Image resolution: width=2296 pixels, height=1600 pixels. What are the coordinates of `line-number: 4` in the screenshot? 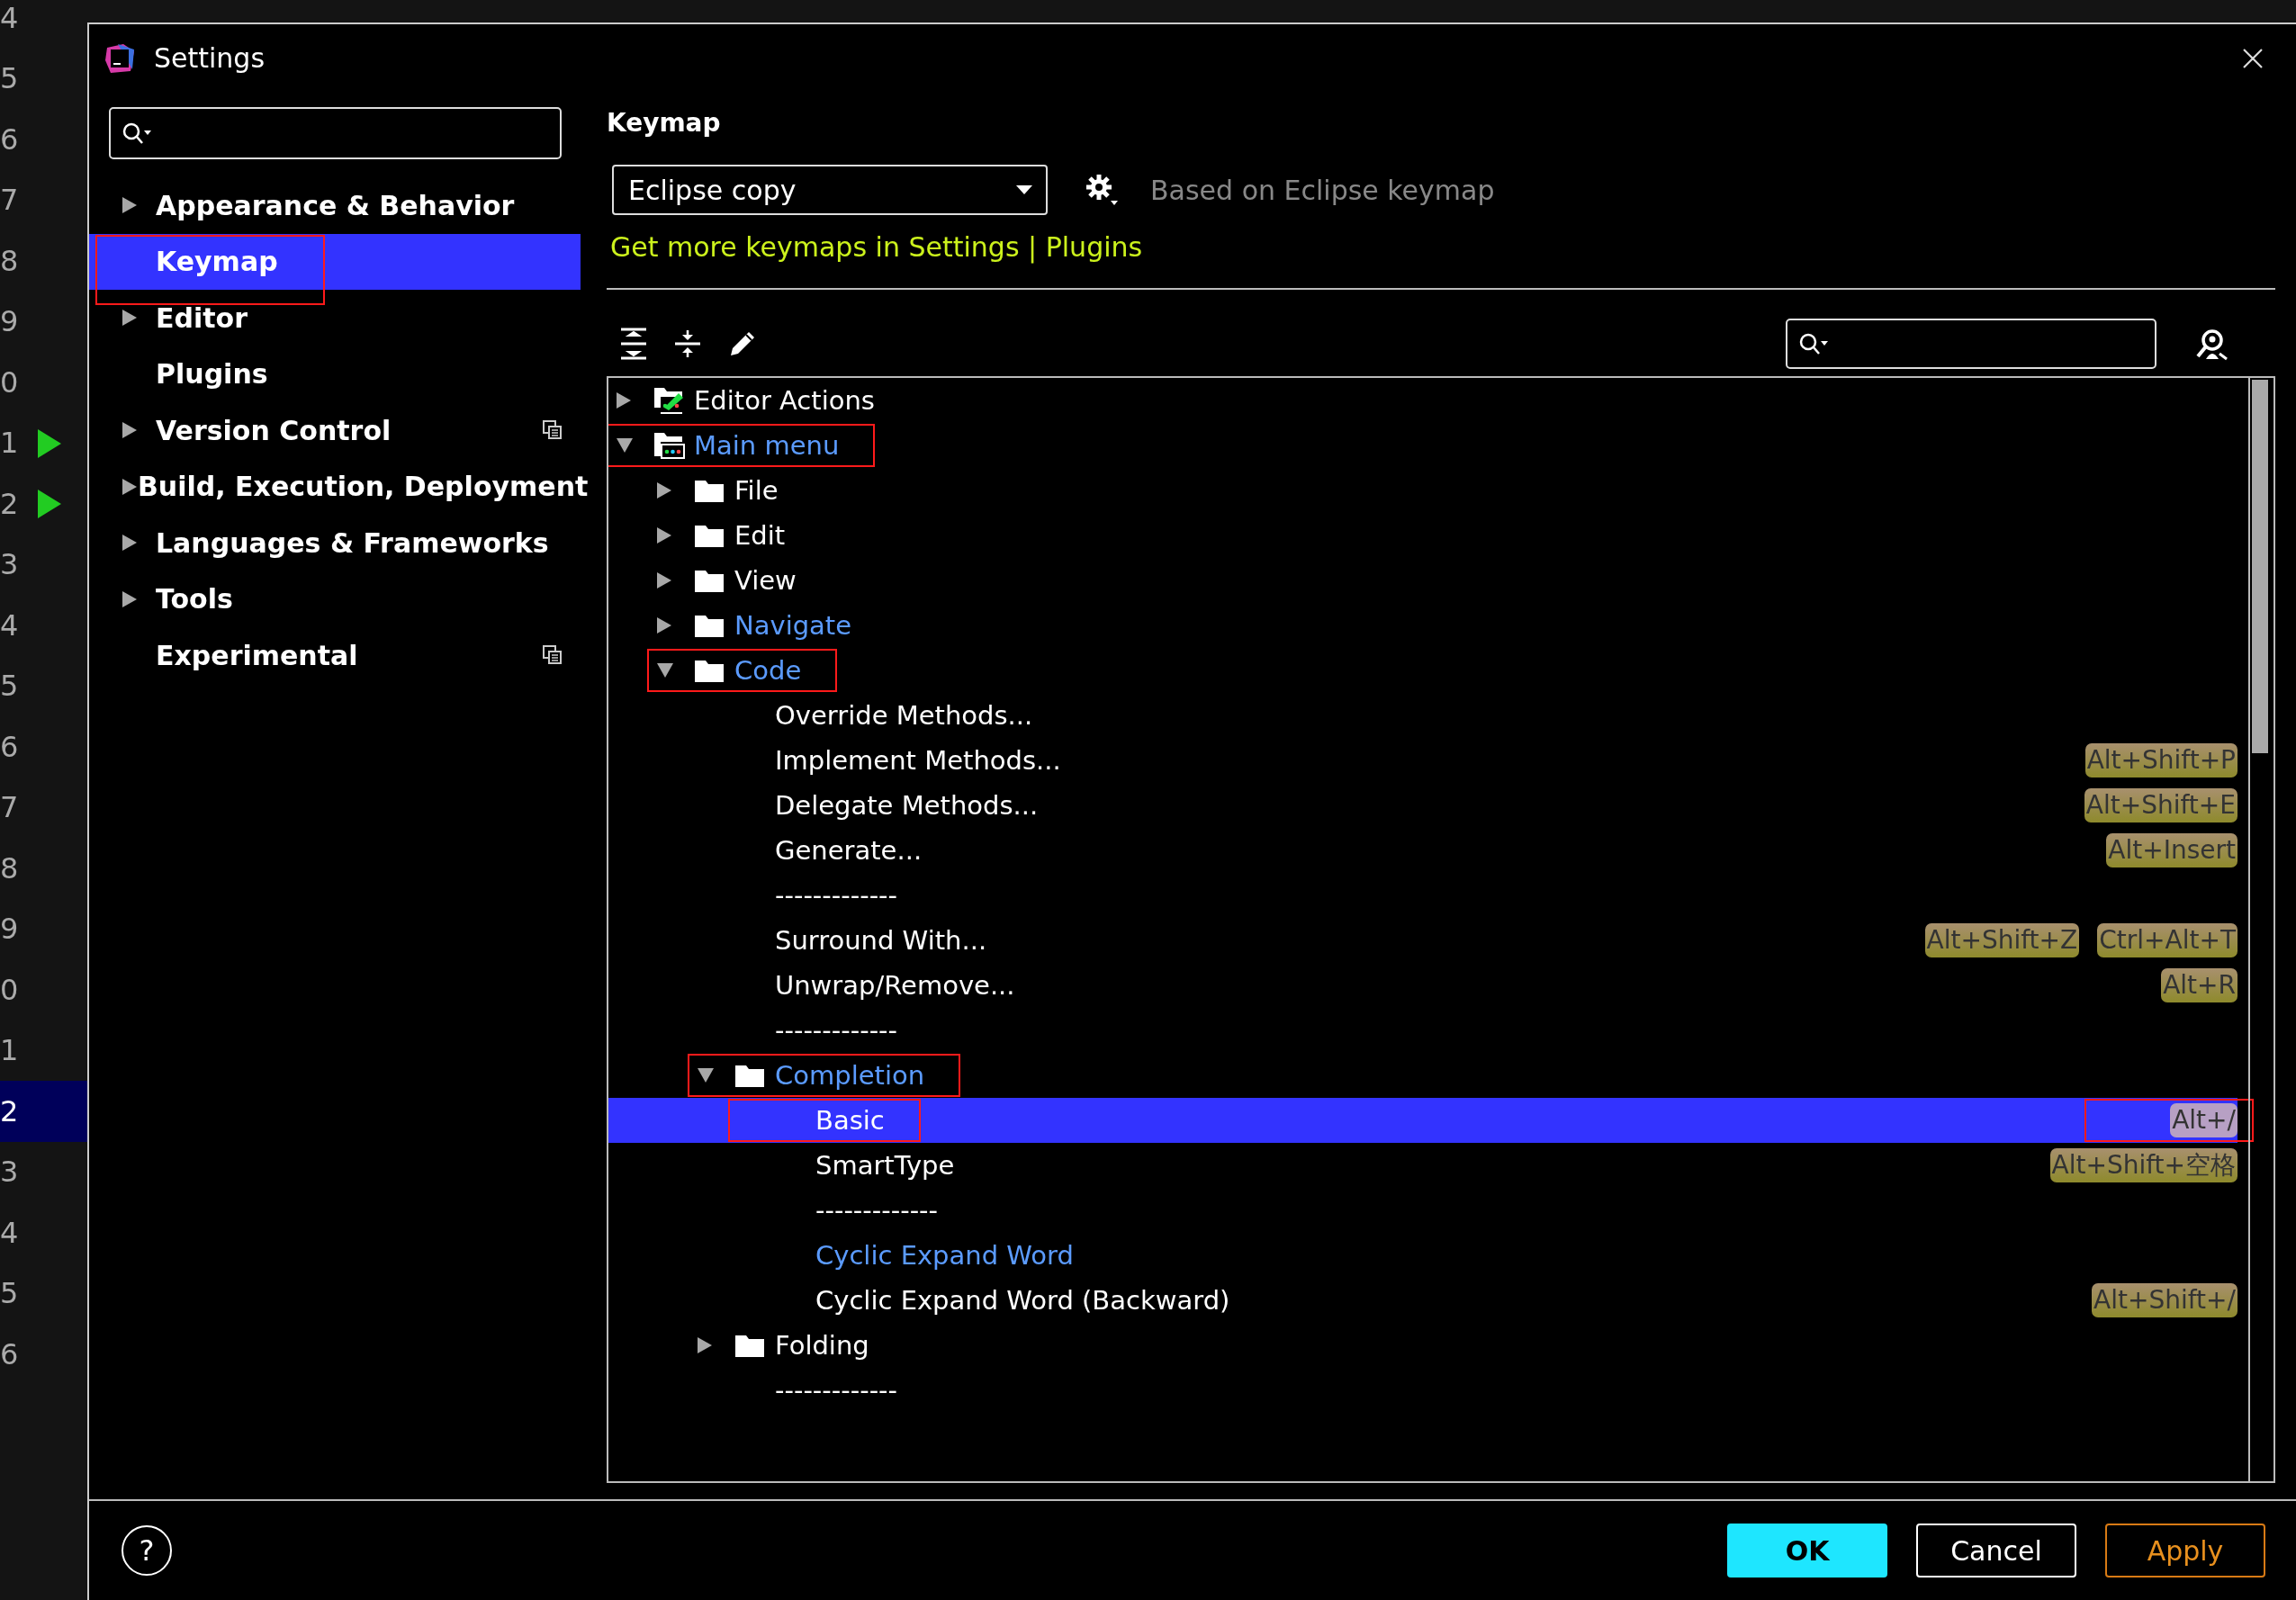 It's located at (9, 18).